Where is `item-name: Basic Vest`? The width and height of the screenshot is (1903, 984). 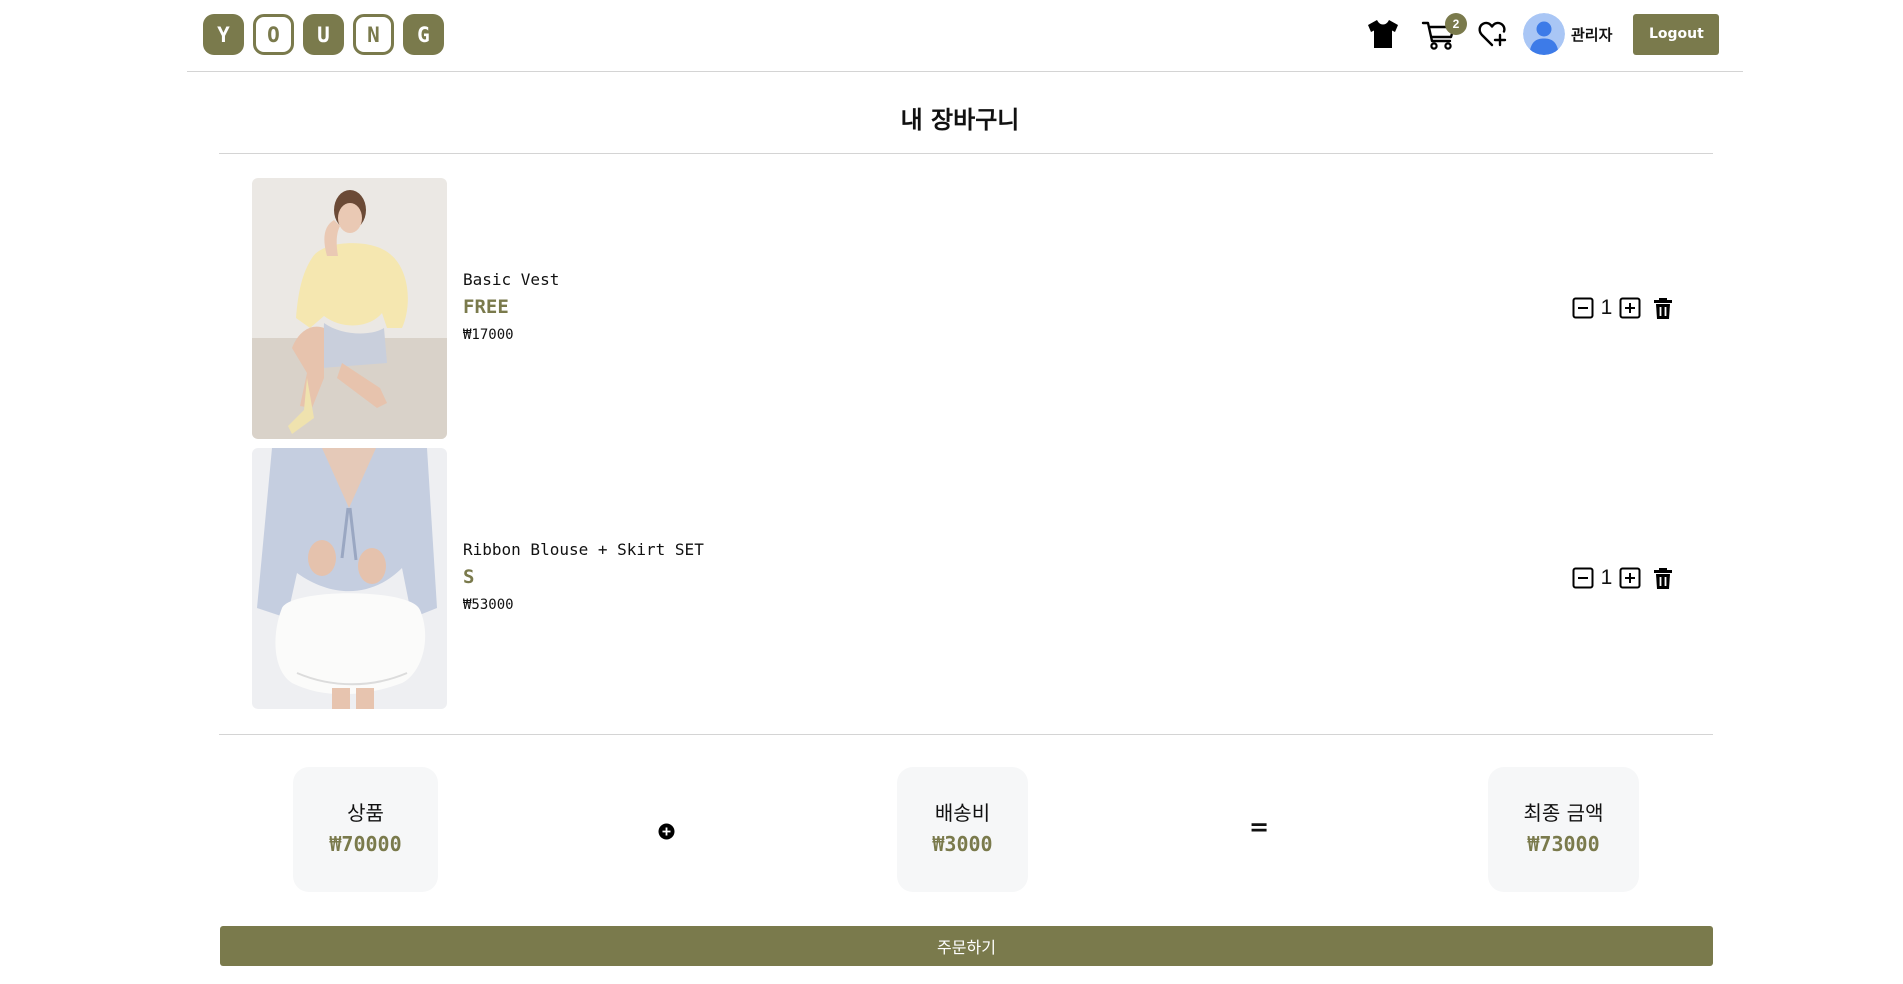 item-name: Basic Vest is located at coordinates (511, 279).